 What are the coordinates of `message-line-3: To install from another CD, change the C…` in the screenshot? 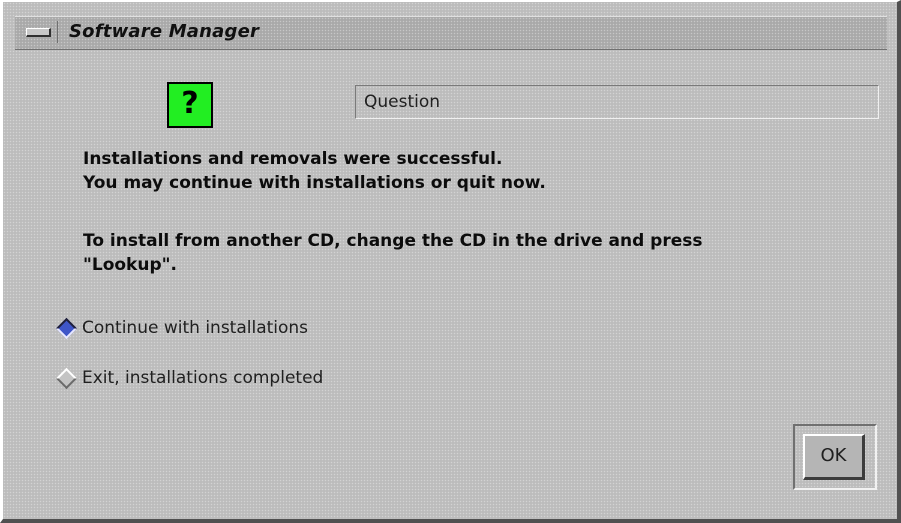 It's located at (393, 241).